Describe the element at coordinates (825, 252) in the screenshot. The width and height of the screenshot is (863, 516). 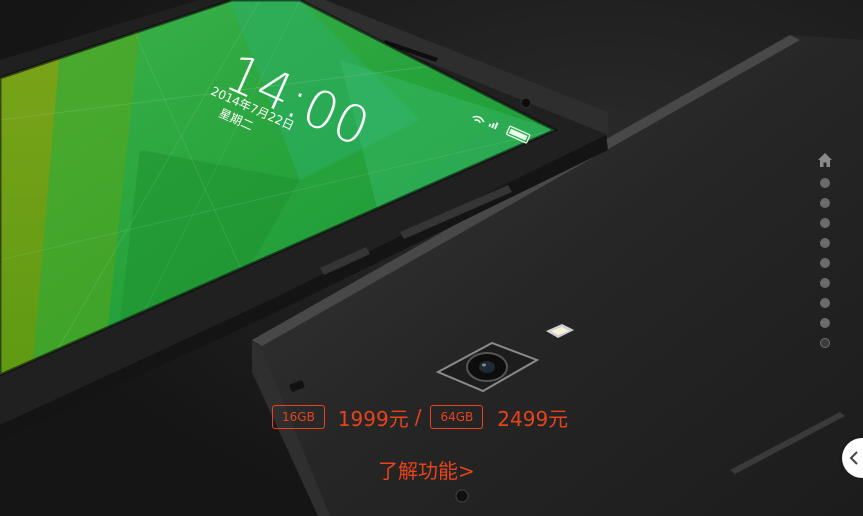
I see `page-nav` at that location.